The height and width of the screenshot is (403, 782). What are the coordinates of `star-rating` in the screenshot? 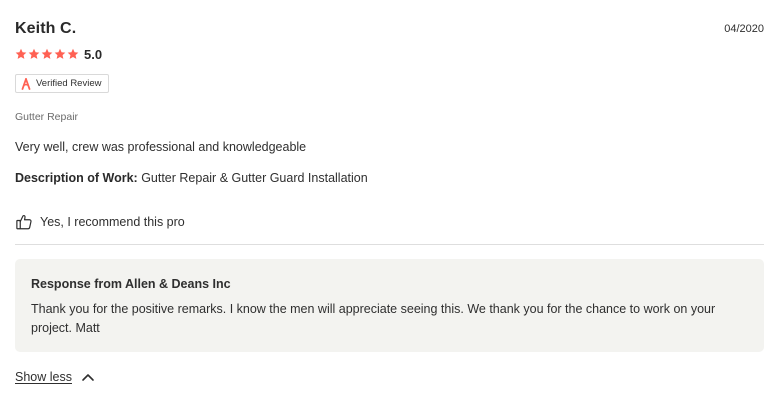 It's located at (47, 54).